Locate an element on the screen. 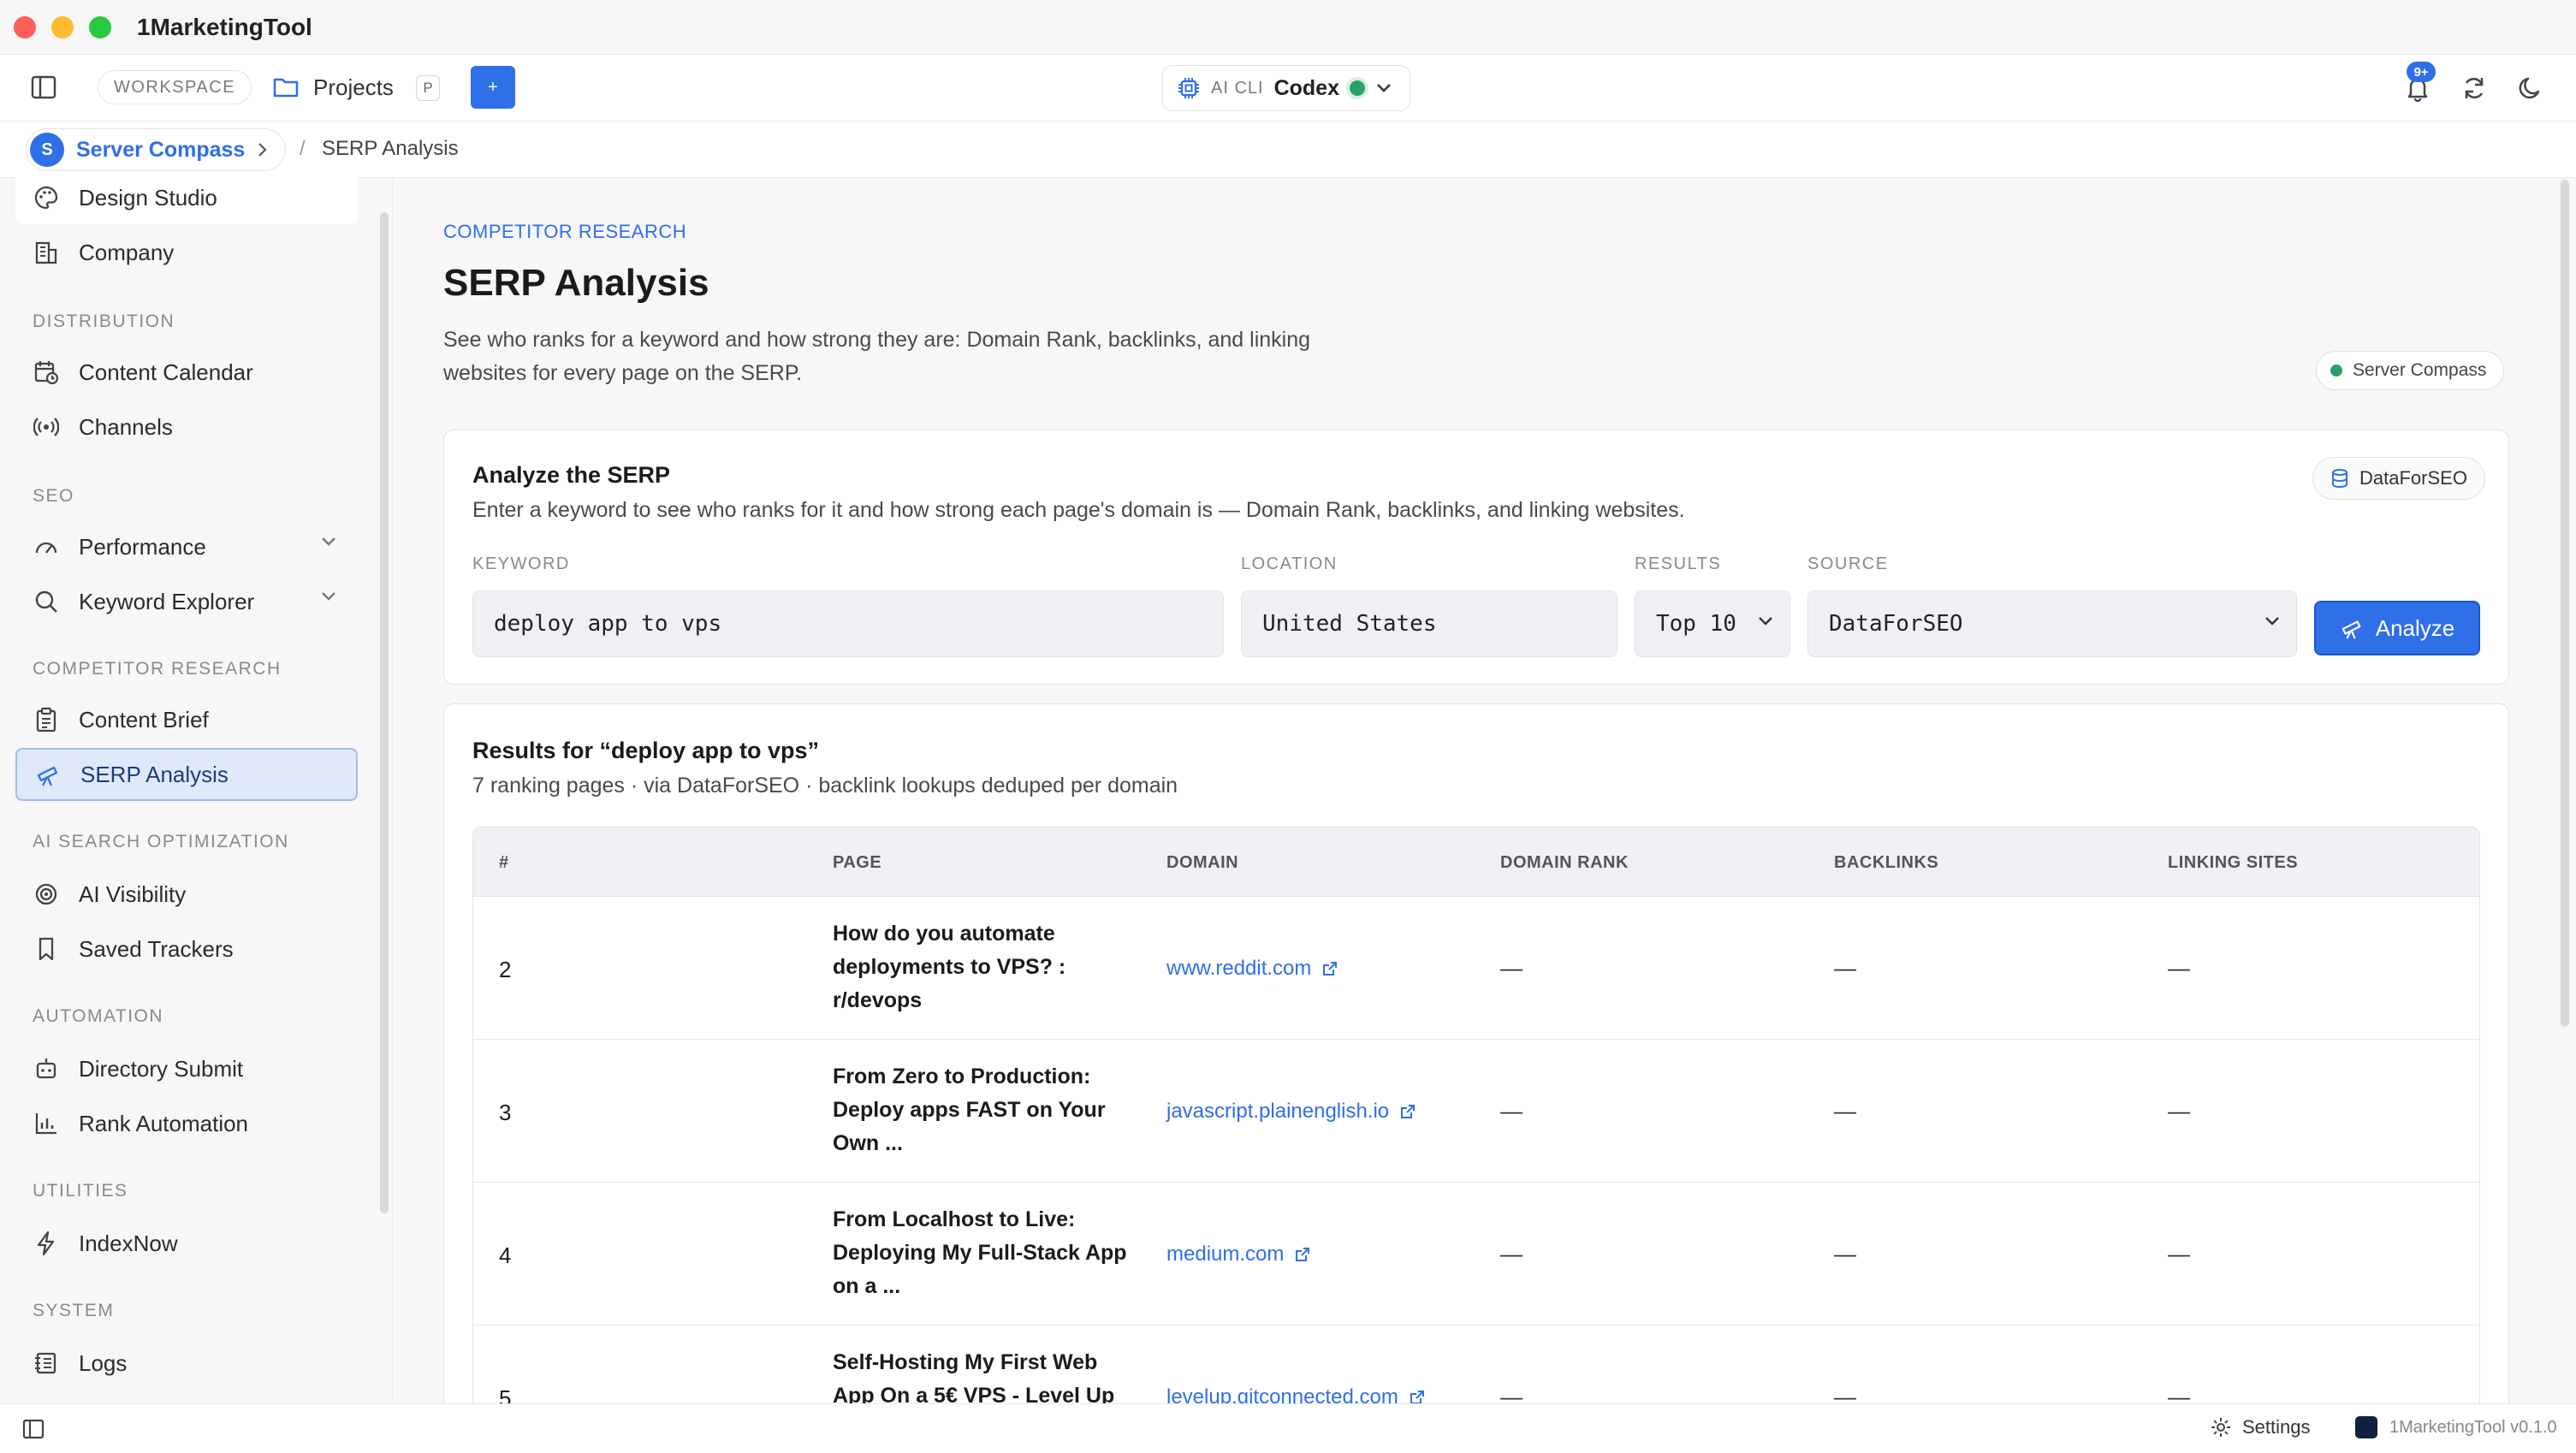 The width and height of the screenshot is (2576, 1453). project-switcher: S Server Compass is located at coordinates (156, 149).